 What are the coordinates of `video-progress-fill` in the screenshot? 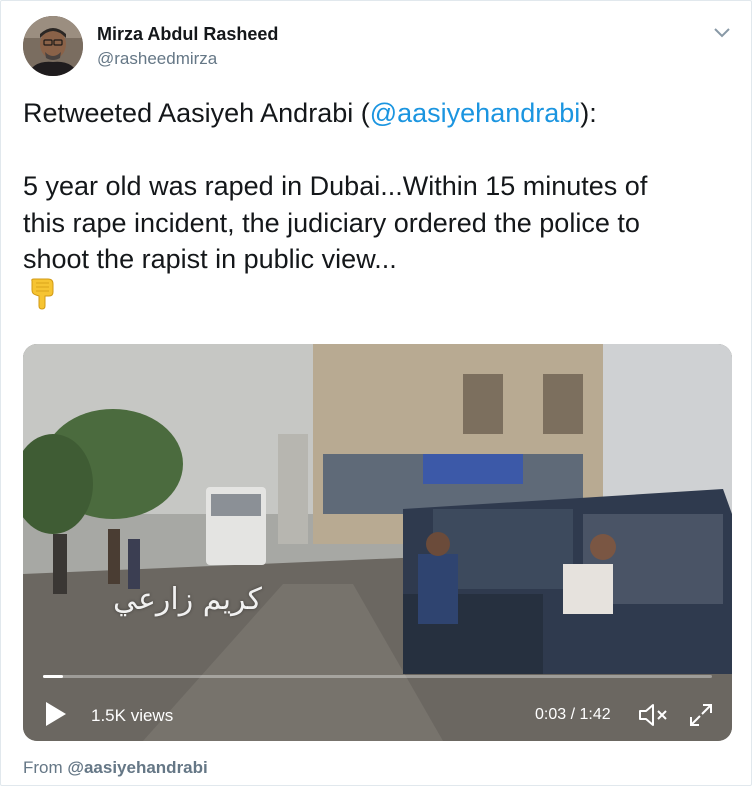 It's located at (53, 676).